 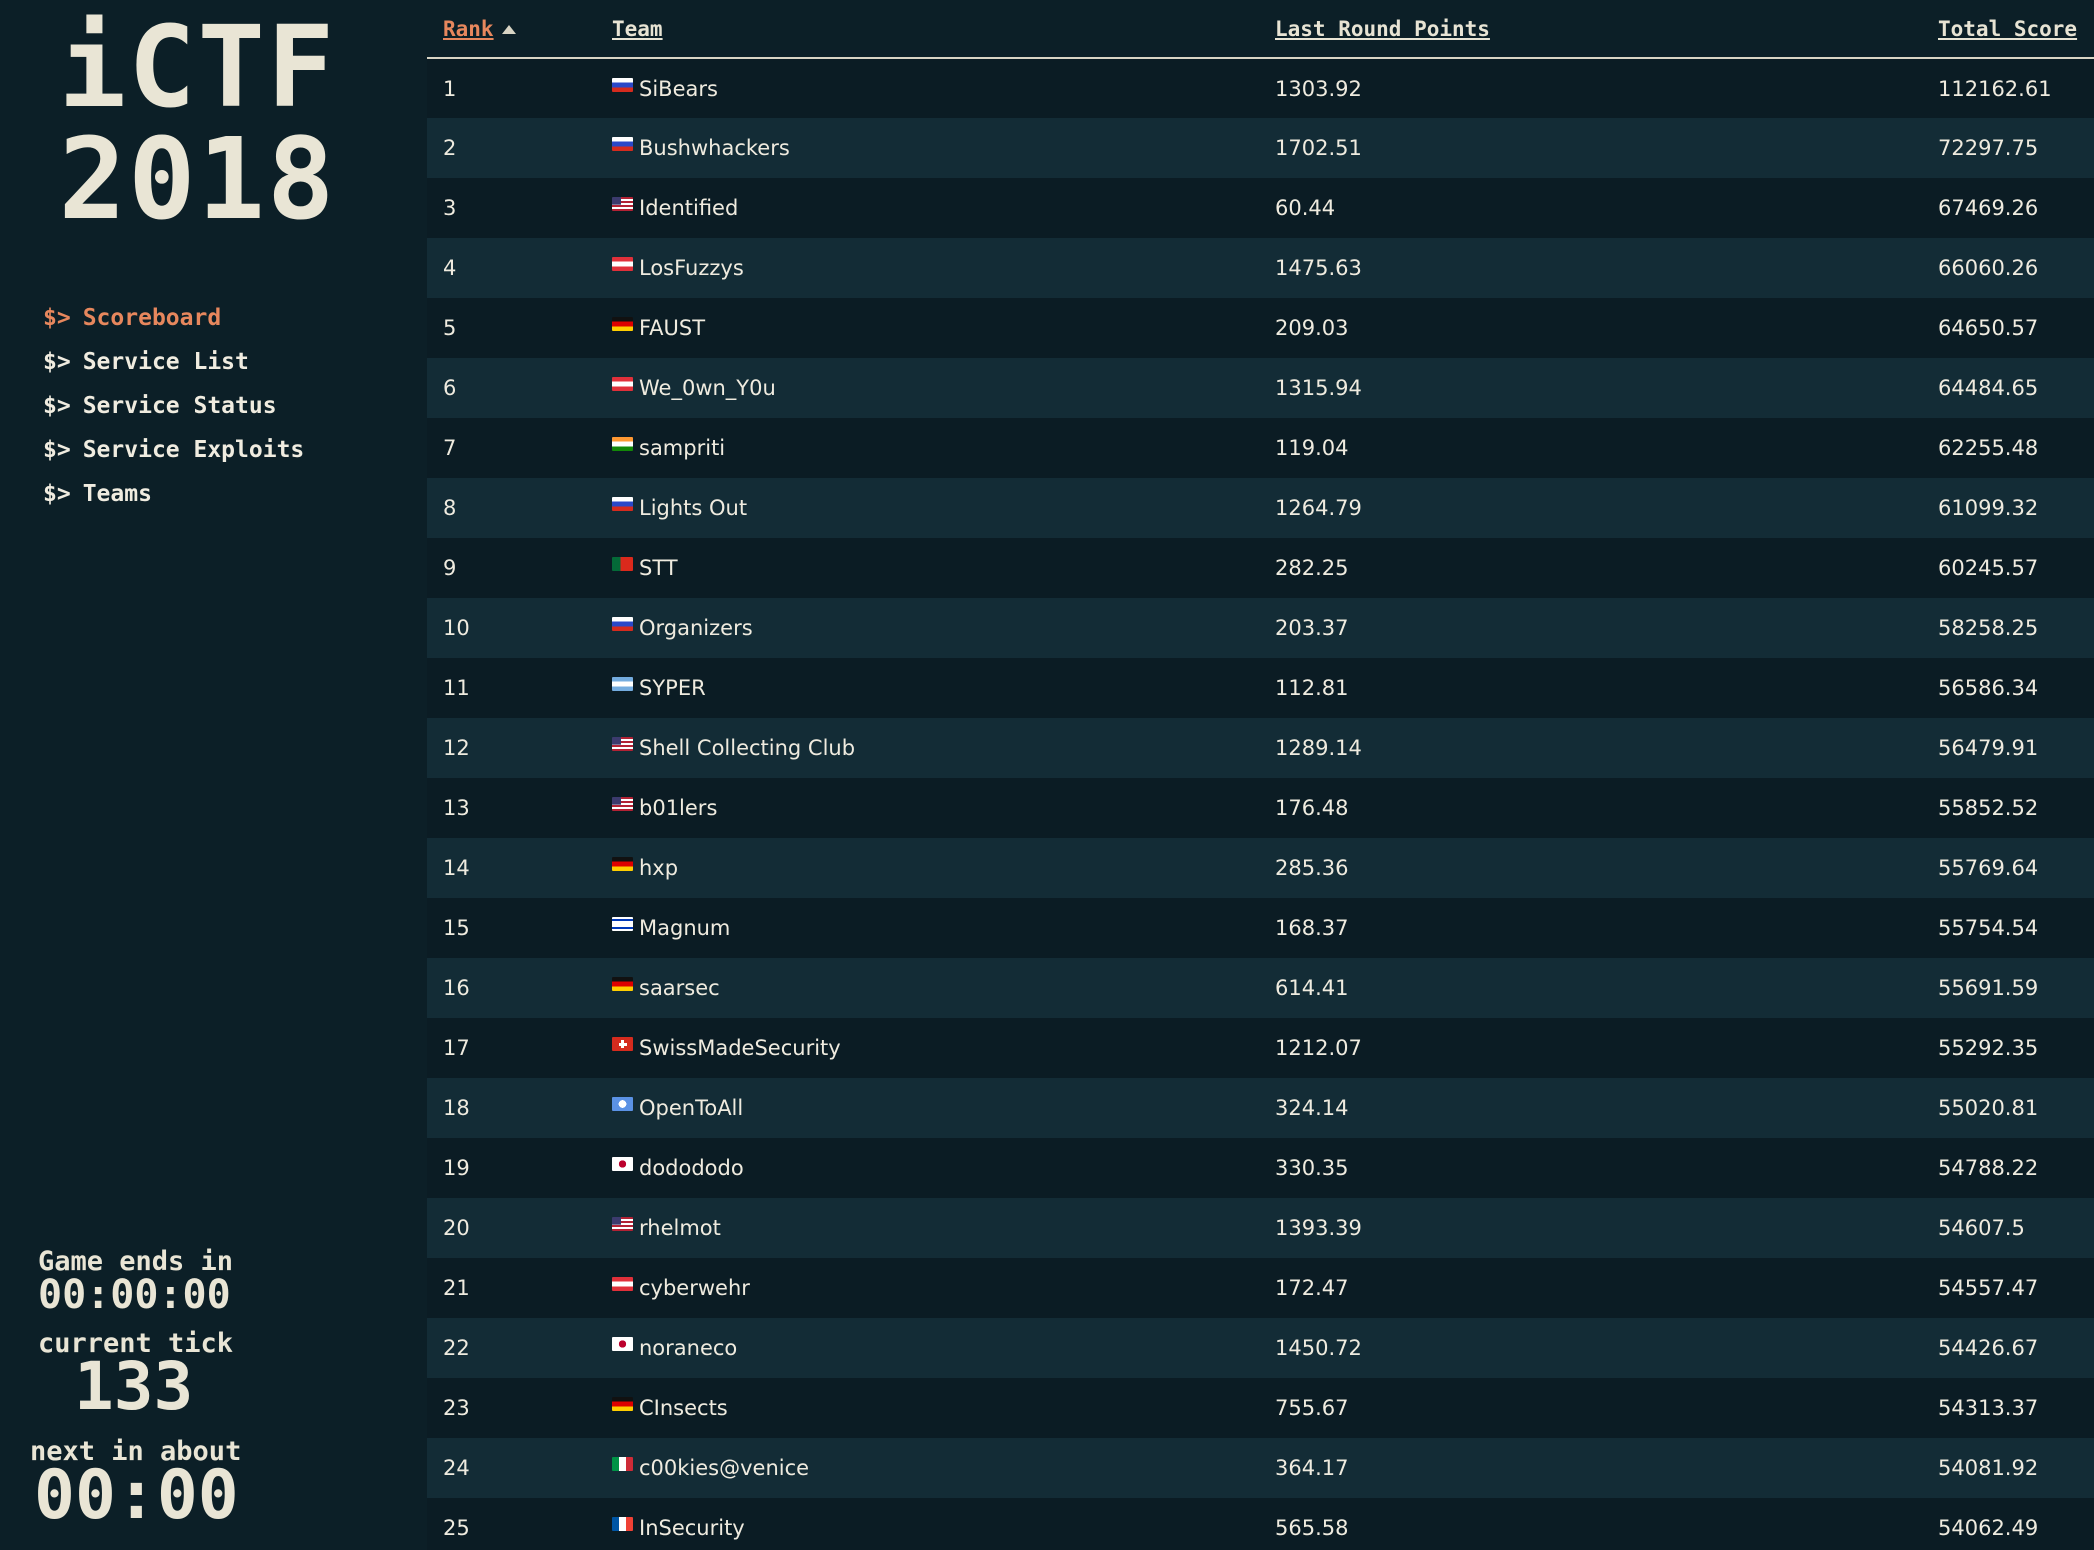 I want to click on total-score-cell: 55020.81, so click(x=1988, y=1108).